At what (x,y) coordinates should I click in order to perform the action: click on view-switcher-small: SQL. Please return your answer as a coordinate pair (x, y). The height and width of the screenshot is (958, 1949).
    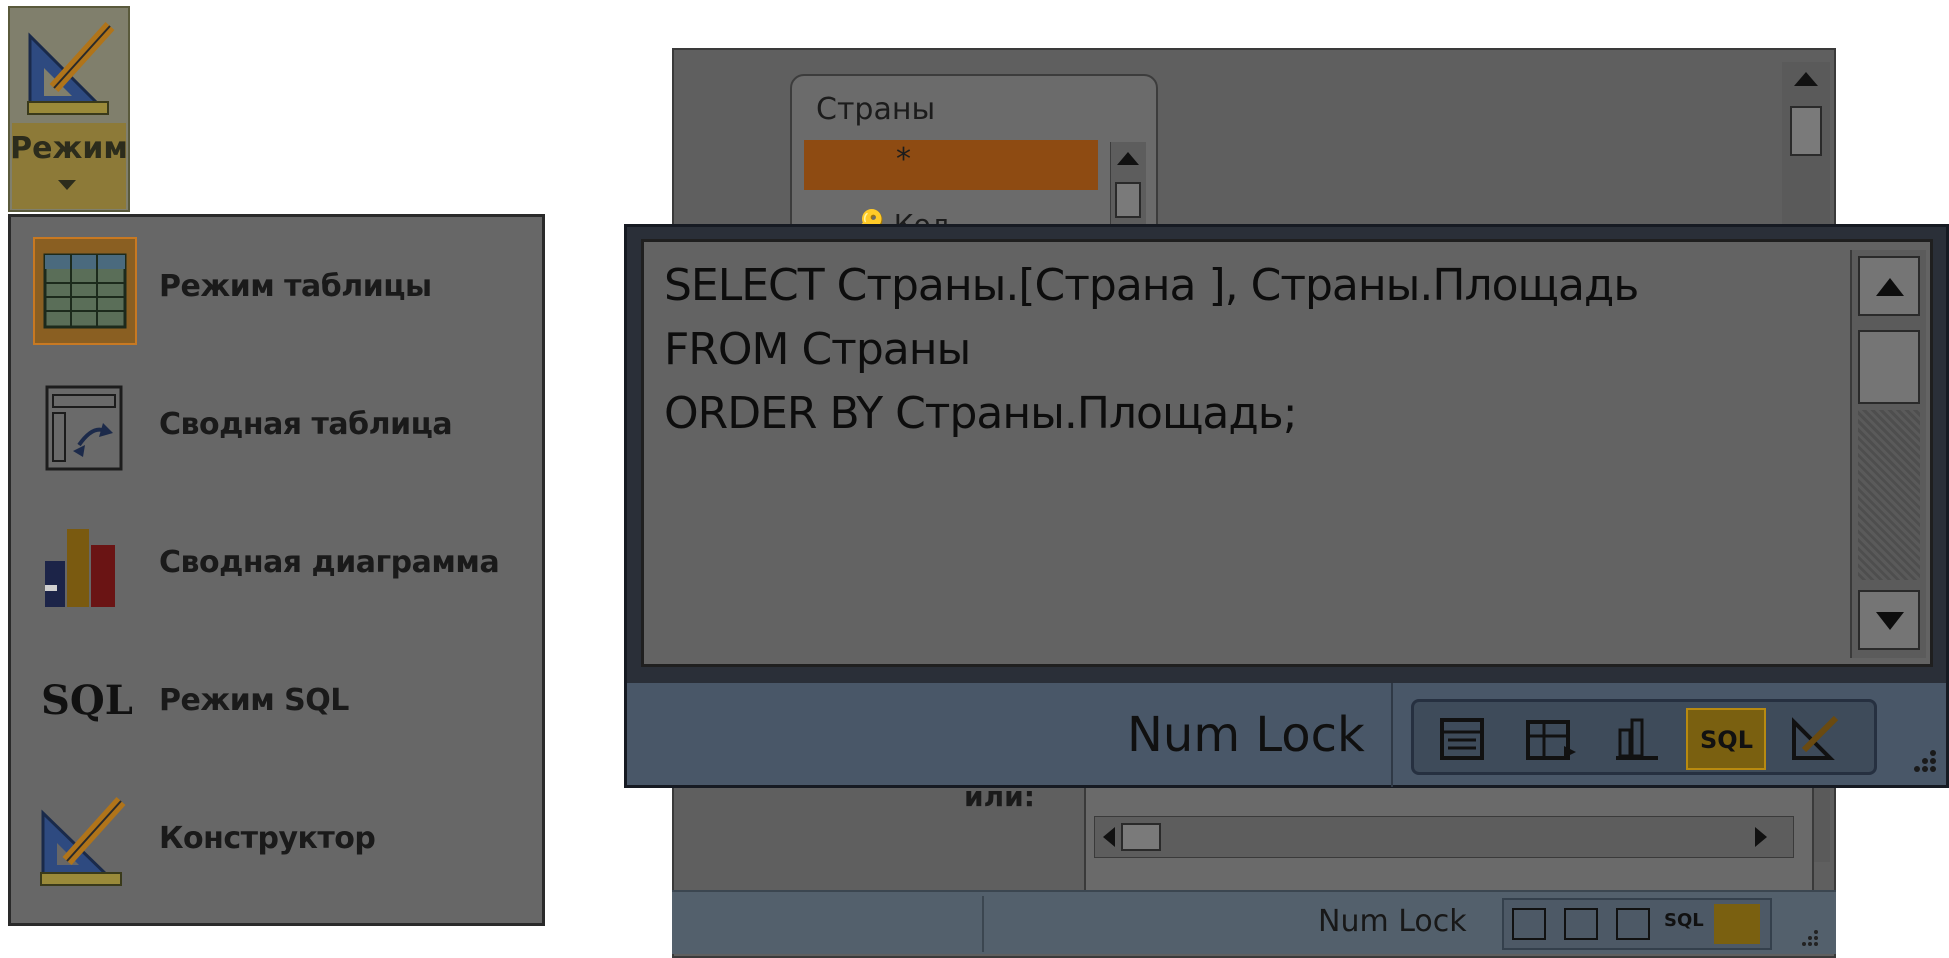
    Looking at the image, I should click on (1637, 924).